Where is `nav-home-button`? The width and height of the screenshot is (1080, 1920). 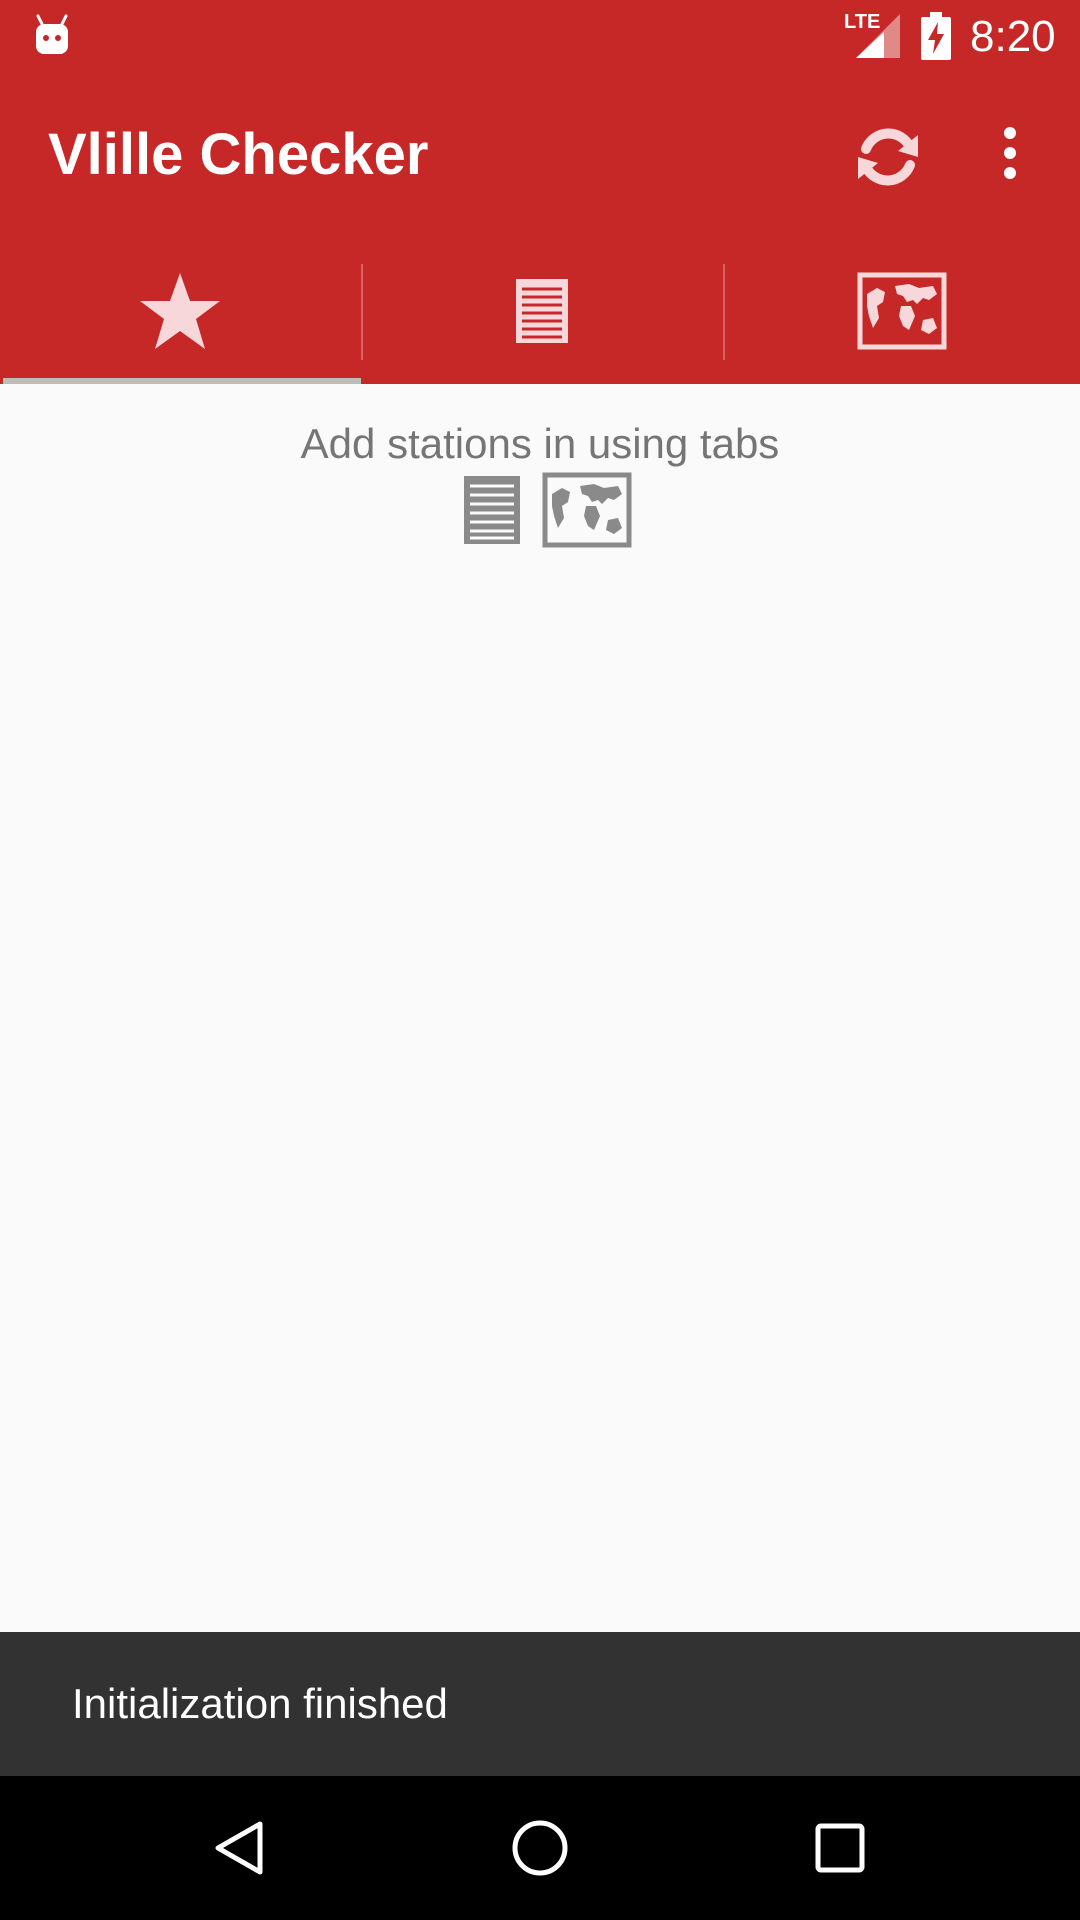
nav-home-button is located at coordinates (540, 1848).